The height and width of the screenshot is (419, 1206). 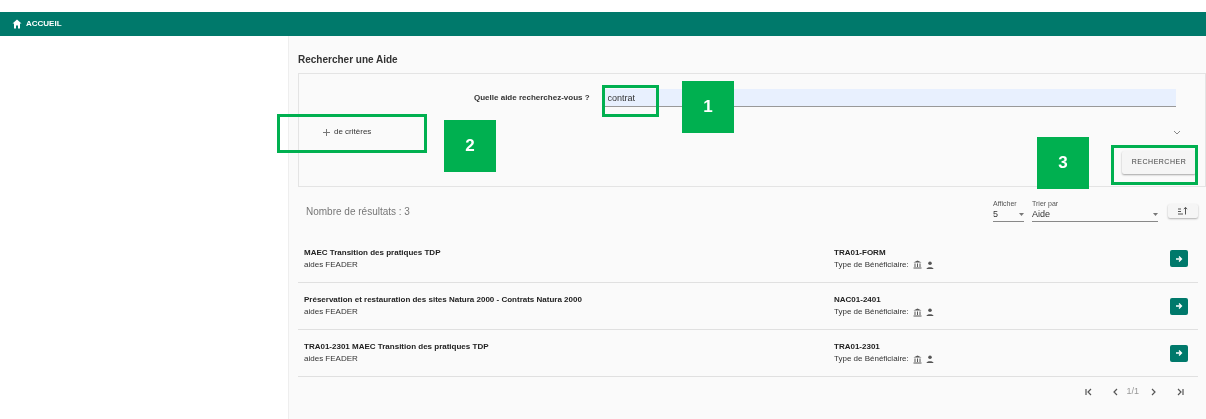 I want to click on next-page-icon, so click(x=1153, y=392).